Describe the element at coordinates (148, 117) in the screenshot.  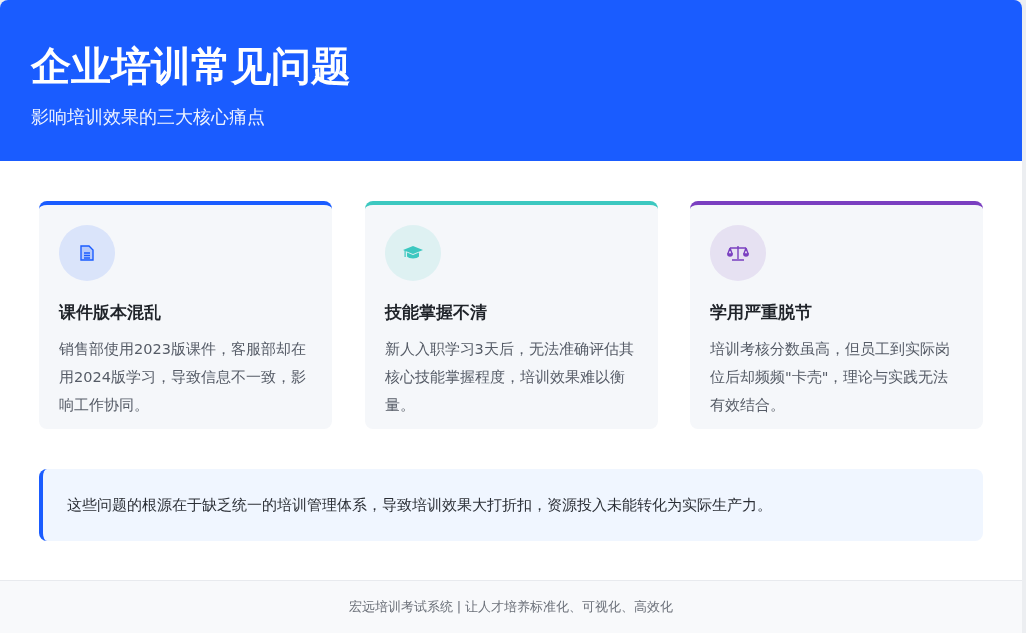
I see `page-subtitle: 影响培训效果的三大核心痛点` at that location.